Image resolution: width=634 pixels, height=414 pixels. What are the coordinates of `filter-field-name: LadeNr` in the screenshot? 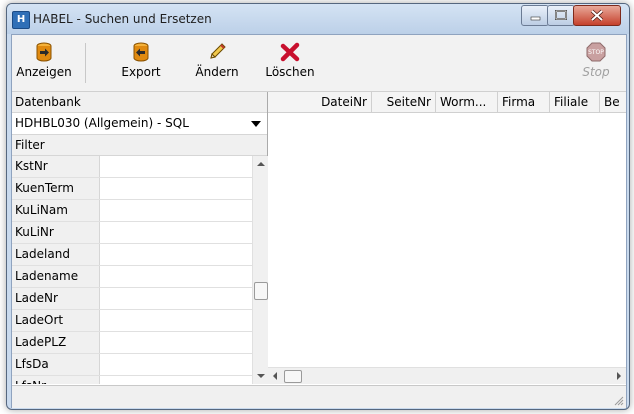 It's located at (56, 298).